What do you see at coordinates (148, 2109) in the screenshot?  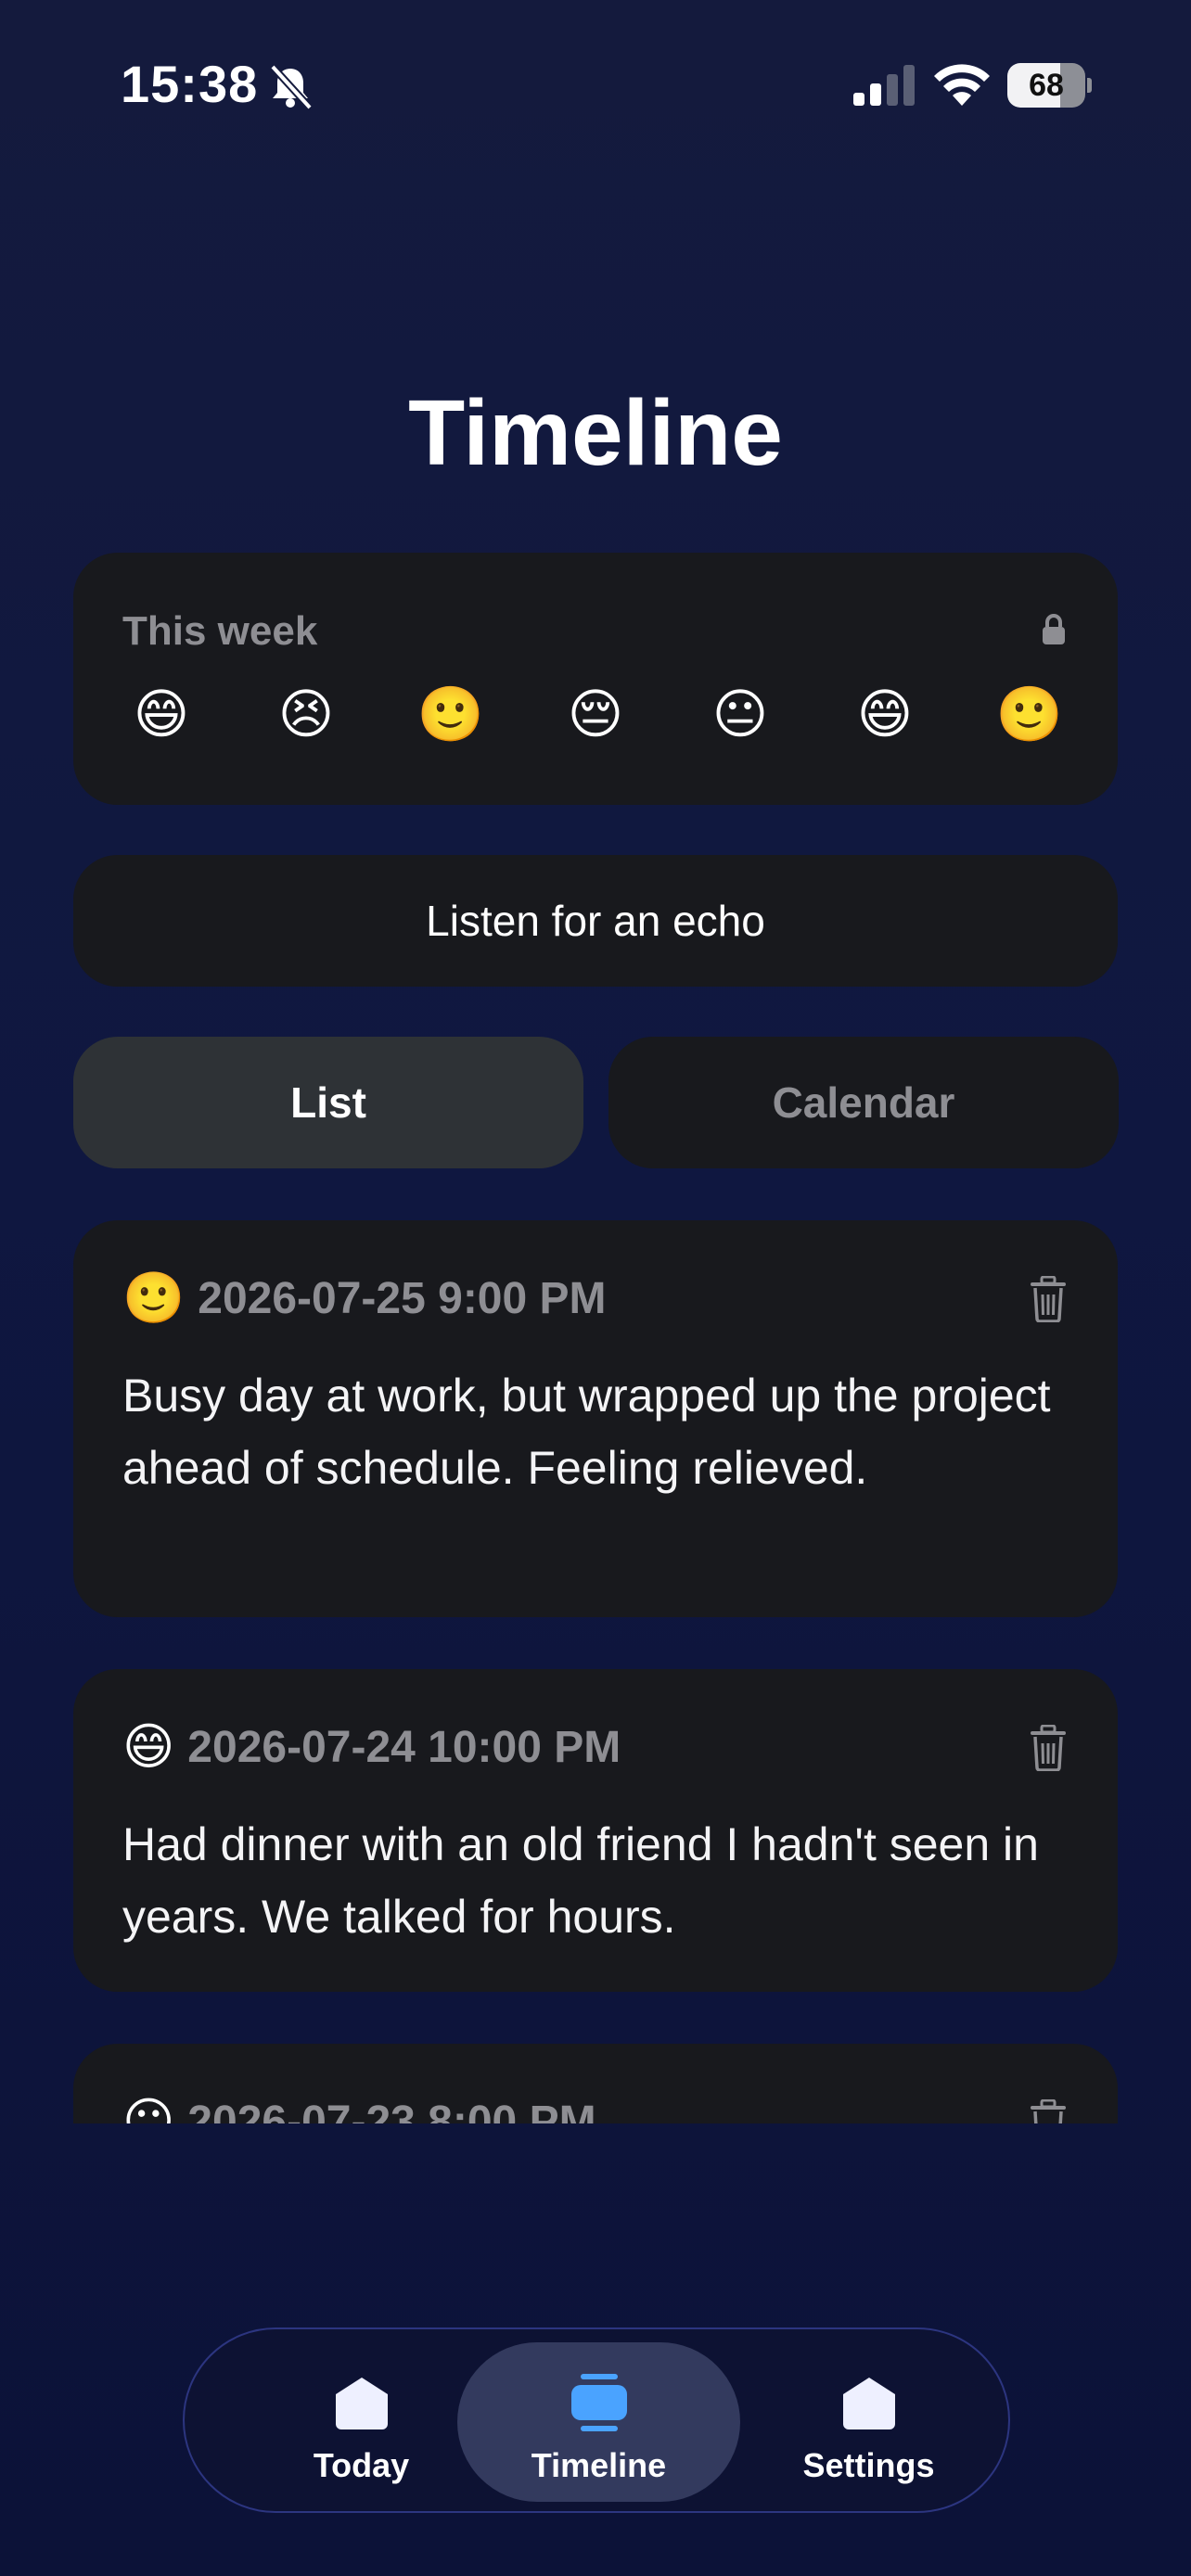 I see `entry-mood-emoji: 😐` at bounding box center [148, 2109].